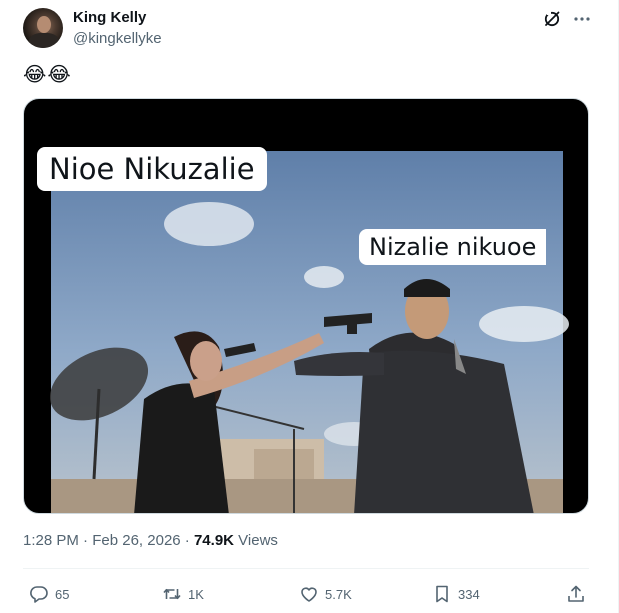 This screenshot has width=619, height=613. What do you see at coordinates (62, 594) in the screenshot?
I see `reply-count: 65` at bounding box center [62, 594].